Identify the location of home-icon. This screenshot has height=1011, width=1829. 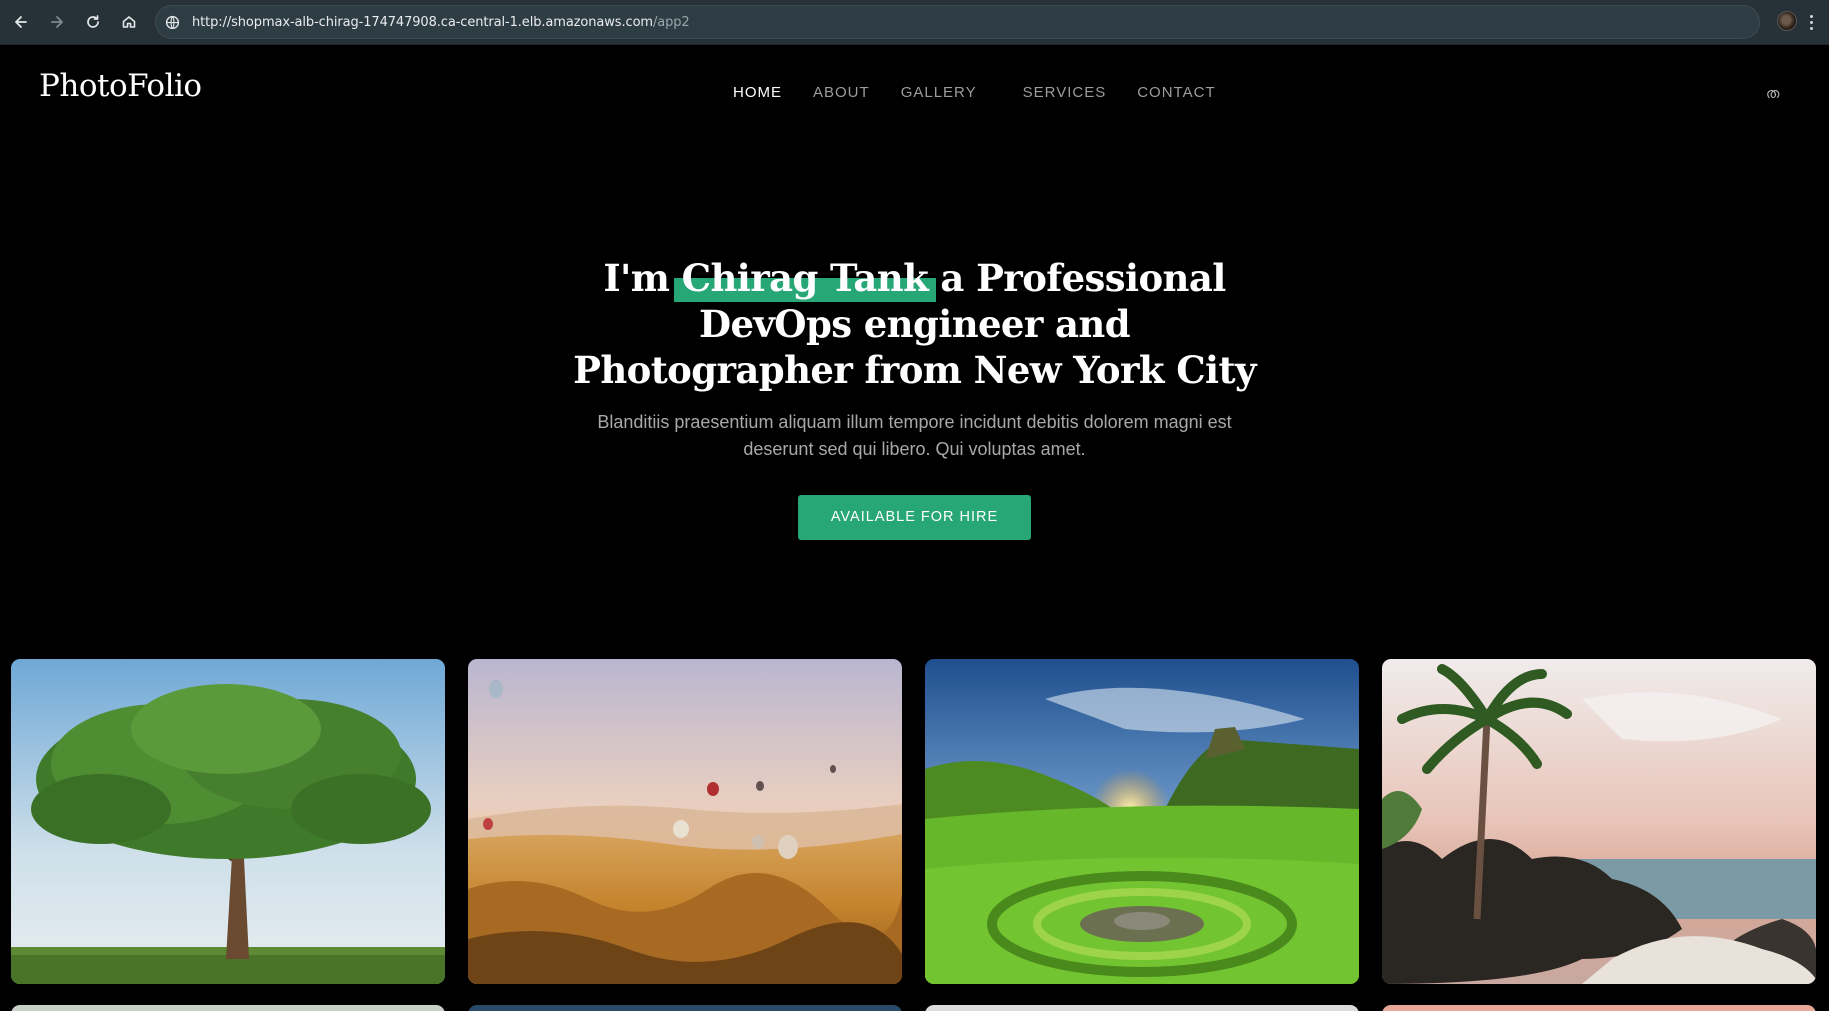
(129, 22).